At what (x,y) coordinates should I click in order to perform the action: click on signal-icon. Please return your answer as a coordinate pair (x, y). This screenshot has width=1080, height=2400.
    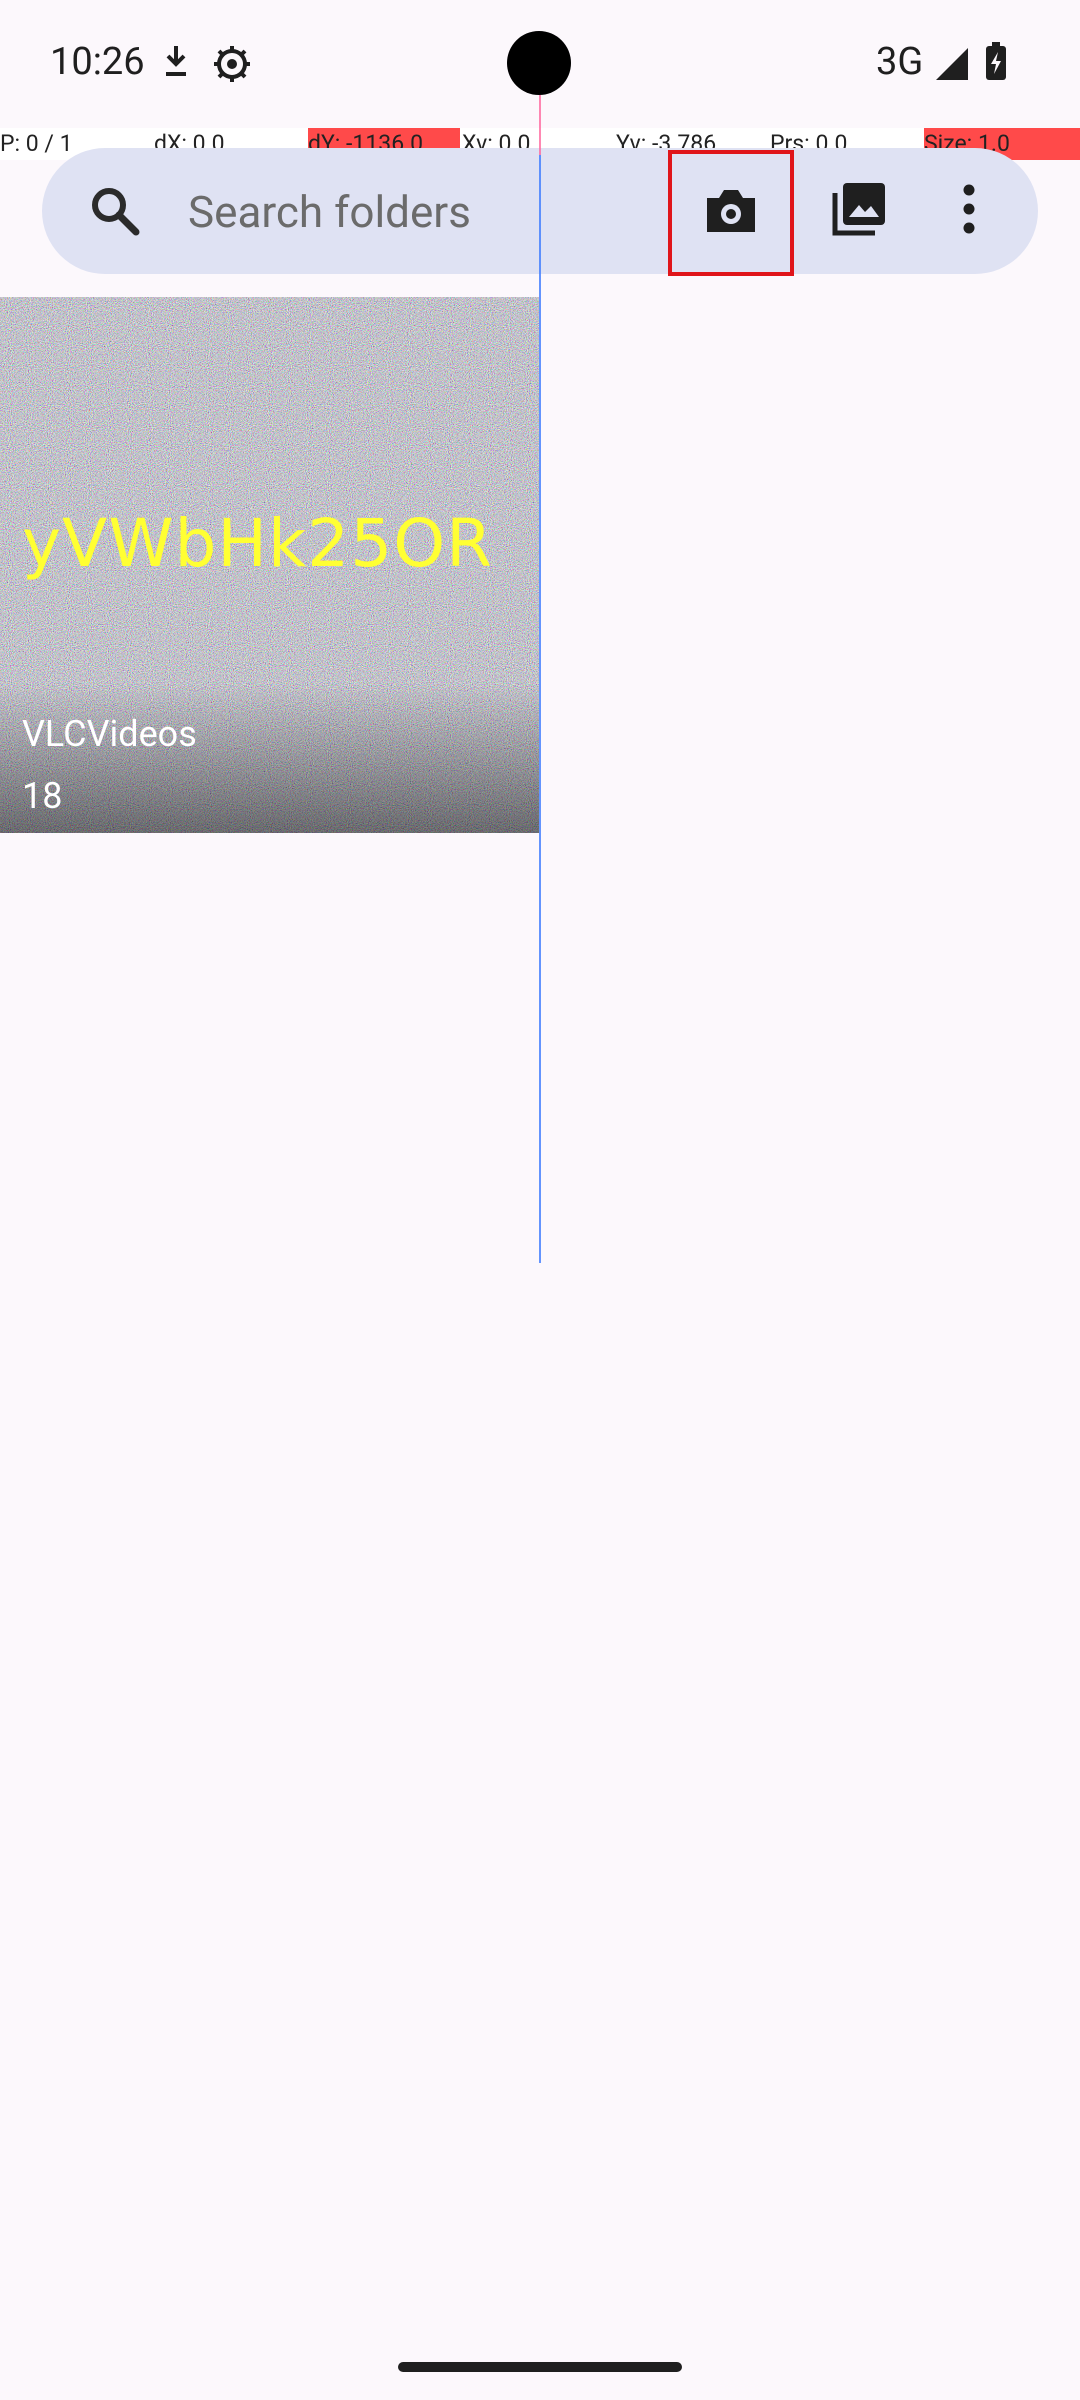
    Looking at the image, I should click on (952, 66).